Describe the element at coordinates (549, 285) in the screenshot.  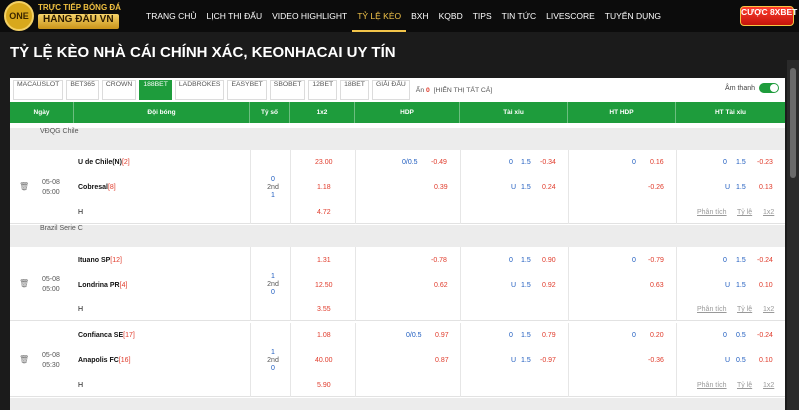
I see `ou-under-odds: 0.92` at that location.